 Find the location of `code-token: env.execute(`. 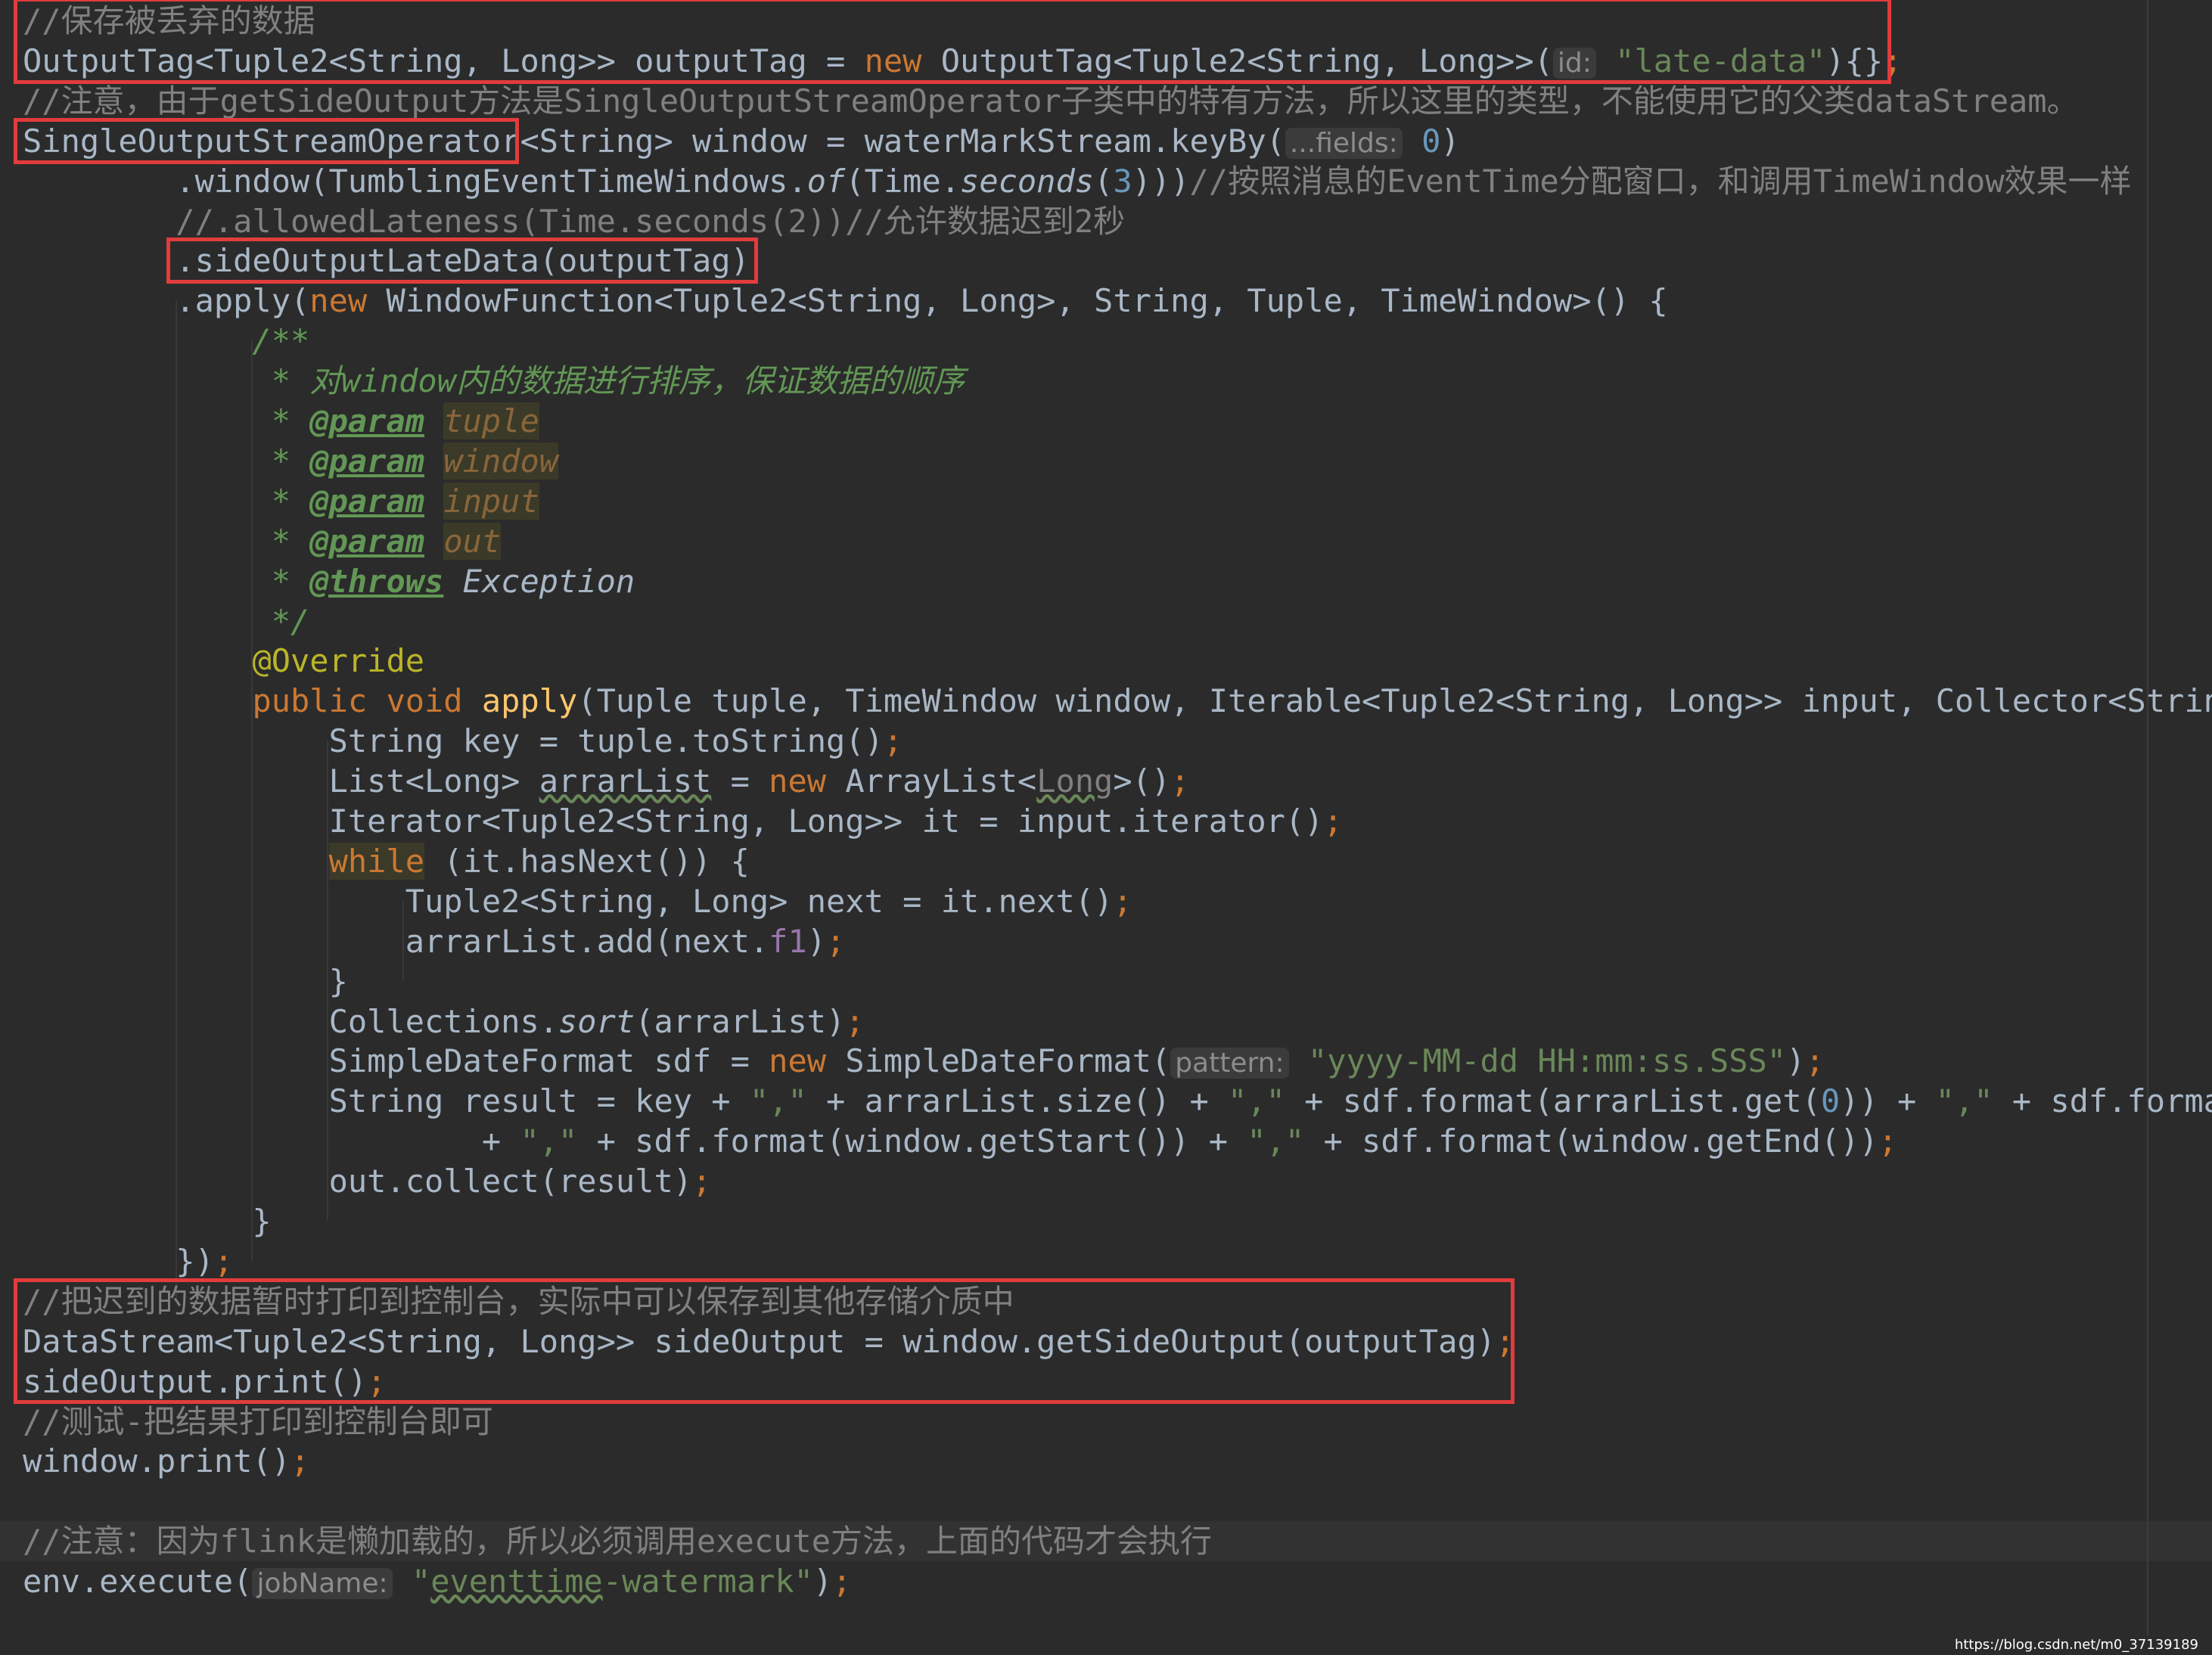

code-token: env.execute( is located at coordinates (138, 1582).